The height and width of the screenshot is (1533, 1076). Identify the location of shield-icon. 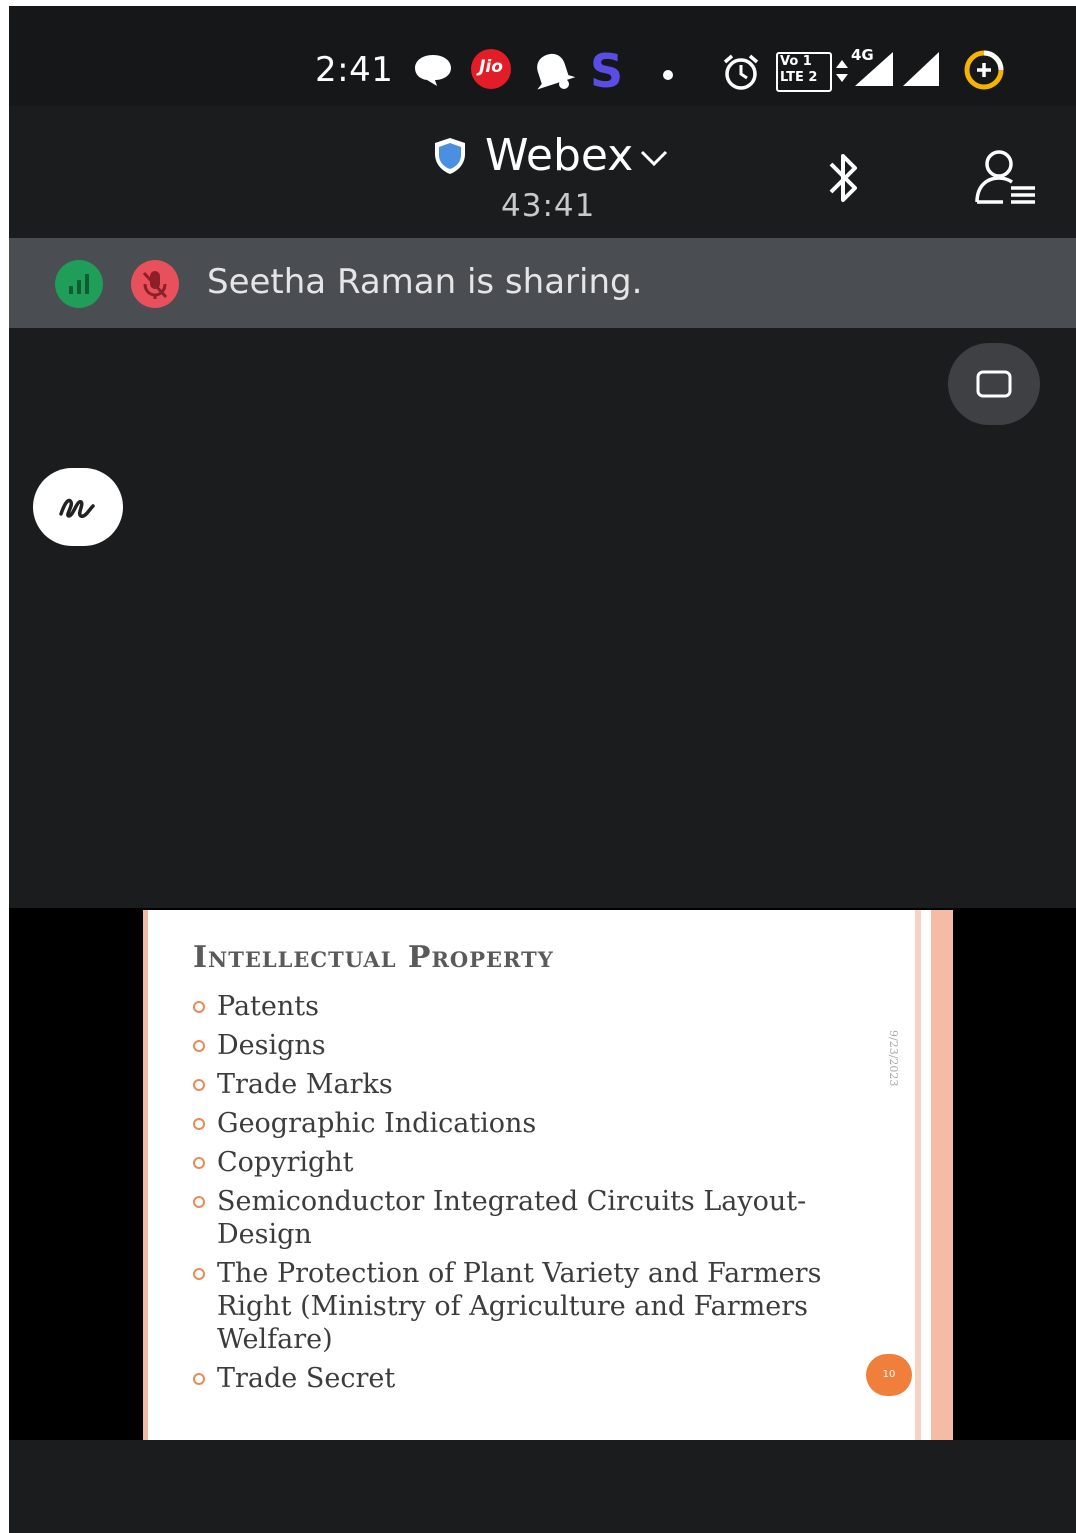
(450, 158).